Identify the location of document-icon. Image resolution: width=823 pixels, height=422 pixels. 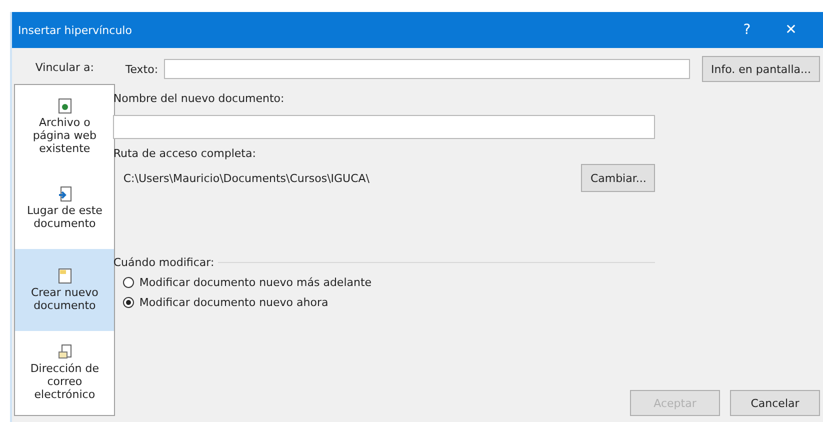
(65, 106).